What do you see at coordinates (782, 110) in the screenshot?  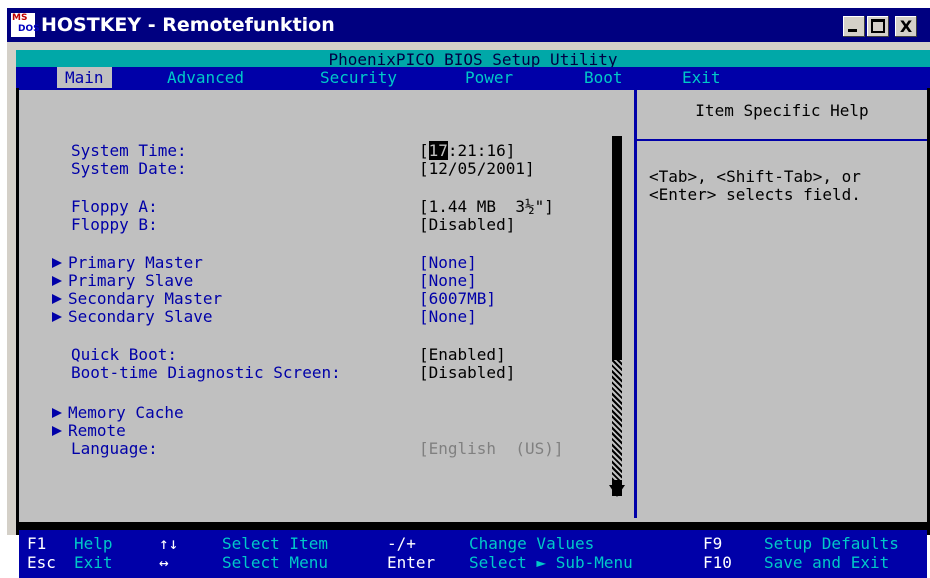 I see `help-title: Item Specific Help` at bounding box center [782, 110].